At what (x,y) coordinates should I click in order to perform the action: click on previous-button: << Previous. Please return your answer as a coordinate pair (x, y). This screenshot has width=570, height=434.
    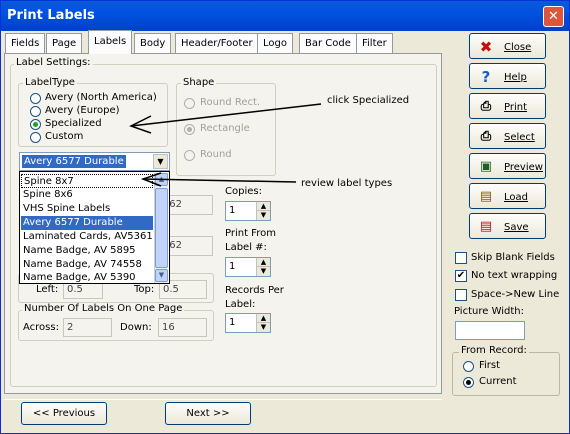
    Looking at the image, I should click on (64, 413).